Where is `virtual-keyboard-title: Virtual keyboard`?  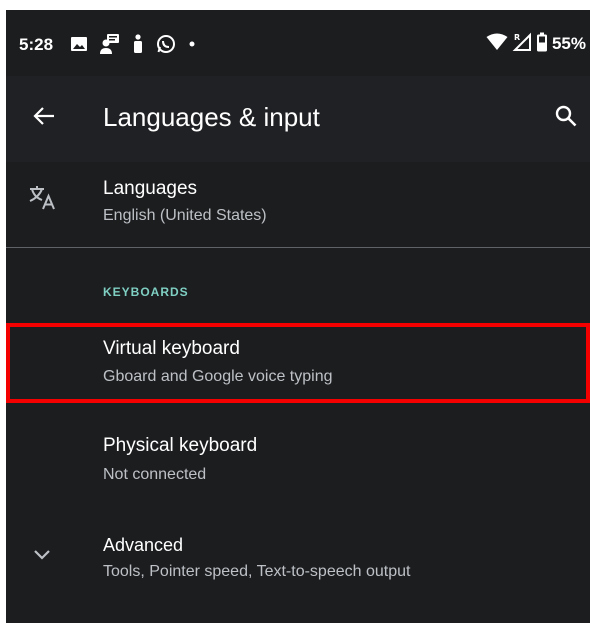
virtual-keyboard-title: Virtual keyboard is located at coordinates (171, 348).